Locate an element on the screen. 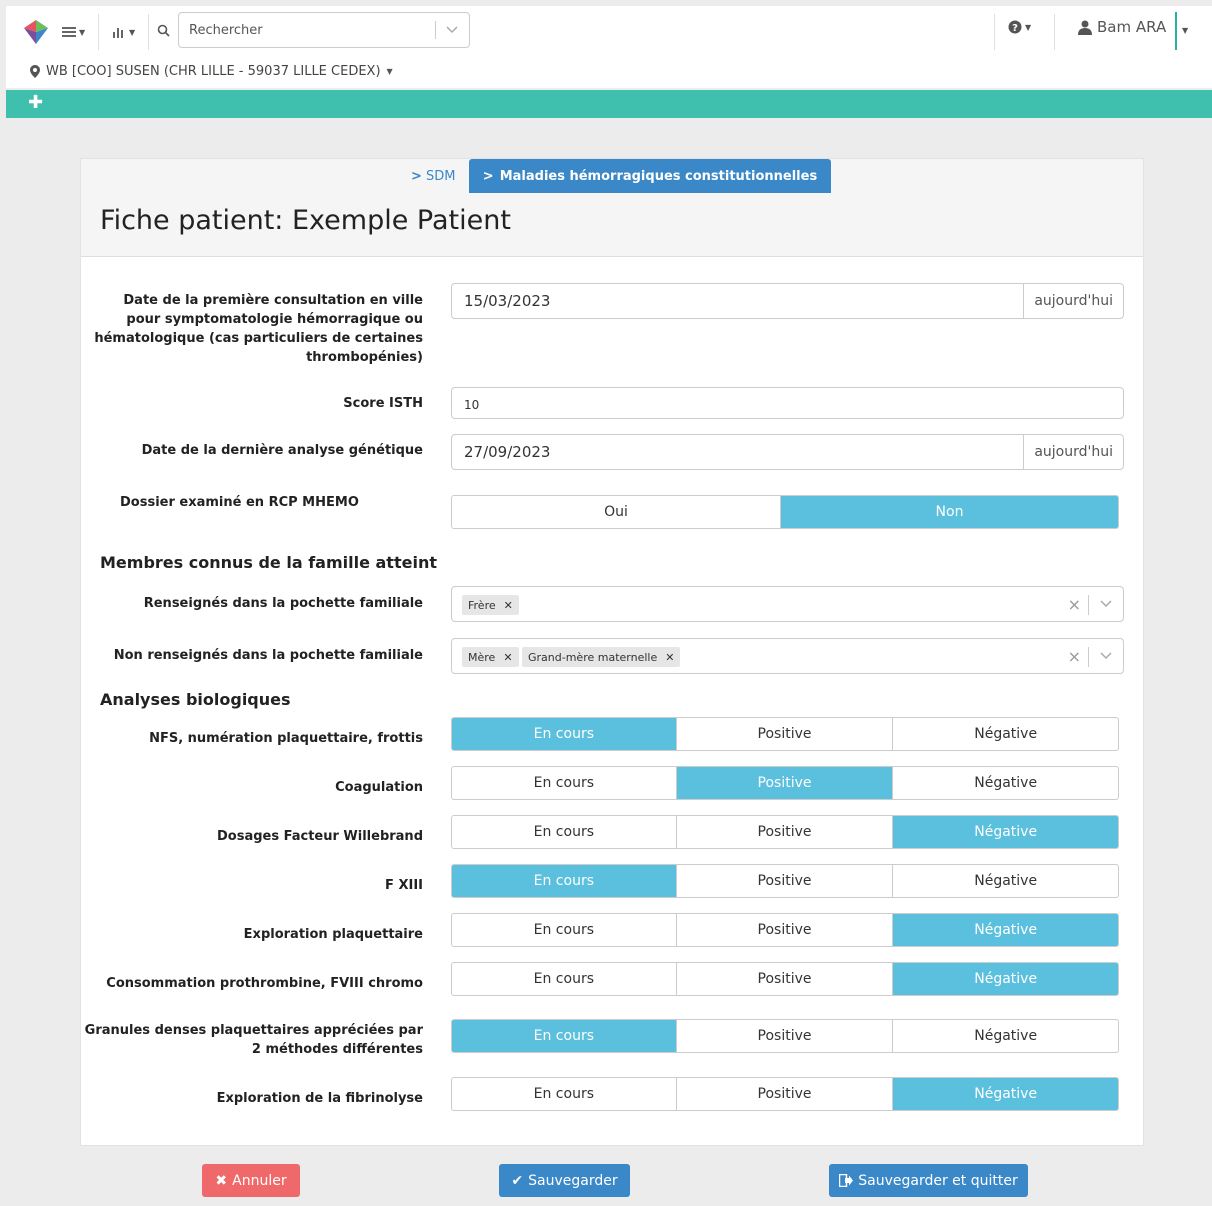 The height and width of the screenshot is (1206, 1212). rcp-no-option: Non is located at coordinates (949, 512).